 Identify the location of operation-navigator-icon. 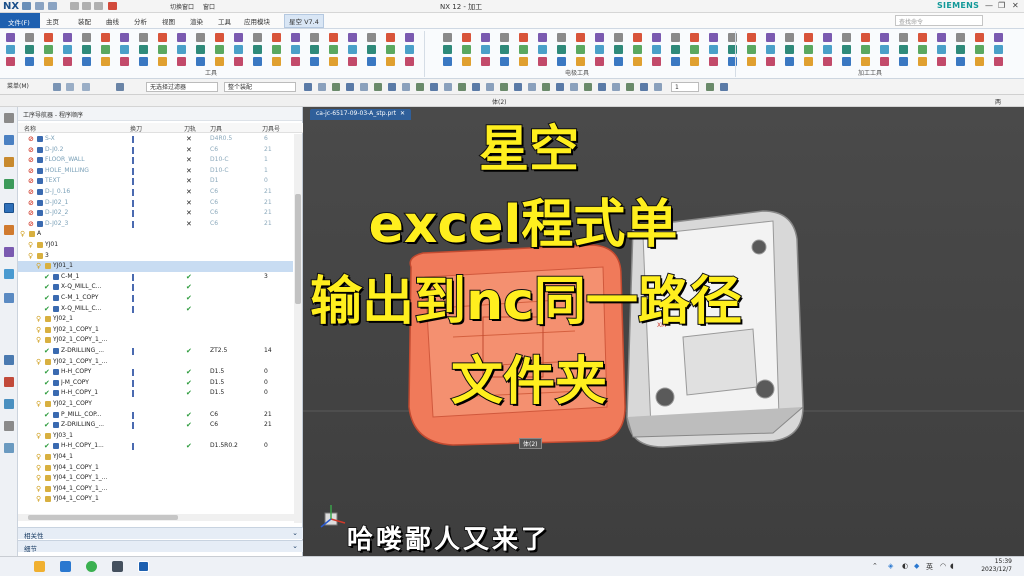
(9, 208).